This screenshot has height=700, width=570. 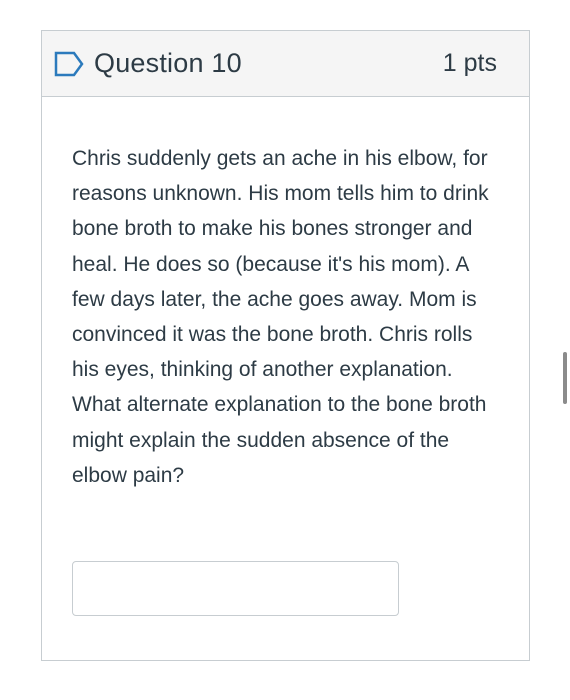 I want to click on question-header: Question 10 1 pts, so click(x=285, y=64).